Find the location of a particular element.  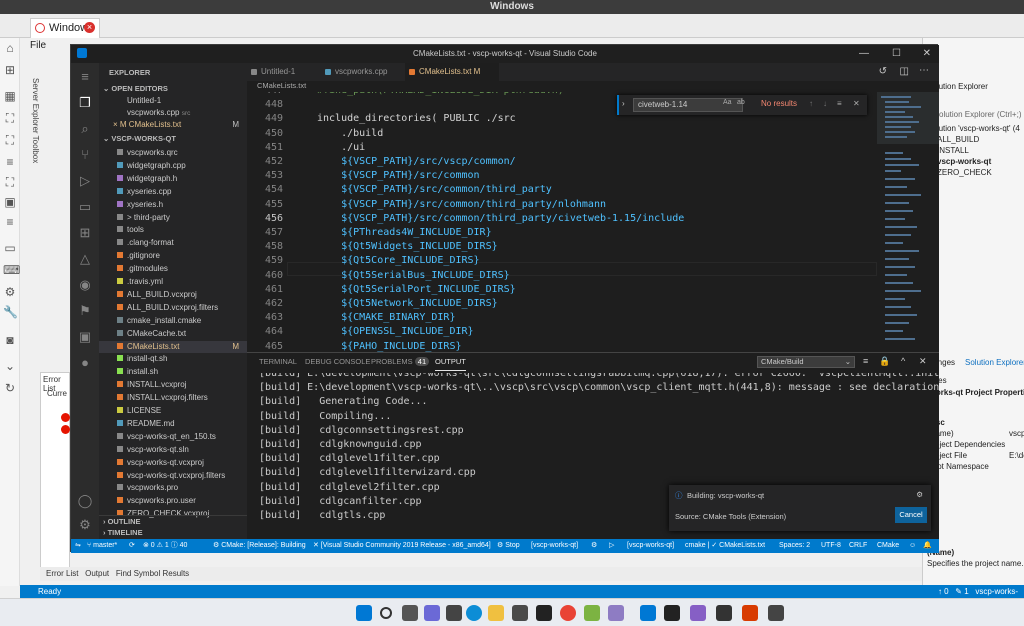

status-target: [vscp-works-qt] is located at coordinates (554, 546).